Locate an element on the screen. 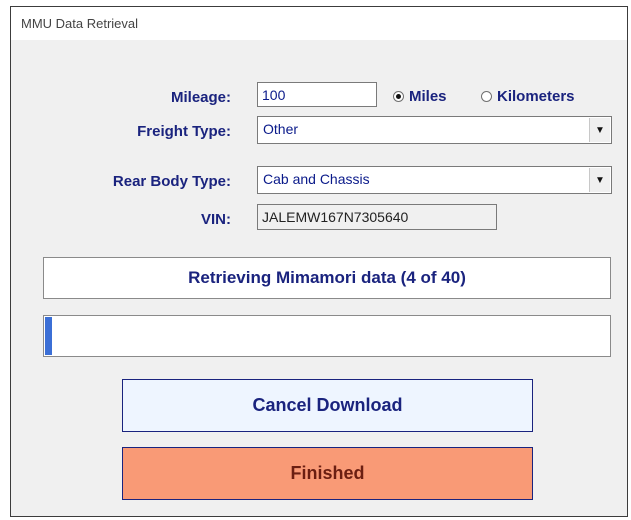 The height and width of the screenshot is (520, 631). kilometers-radio-dot is located at coordinates (486, 96).